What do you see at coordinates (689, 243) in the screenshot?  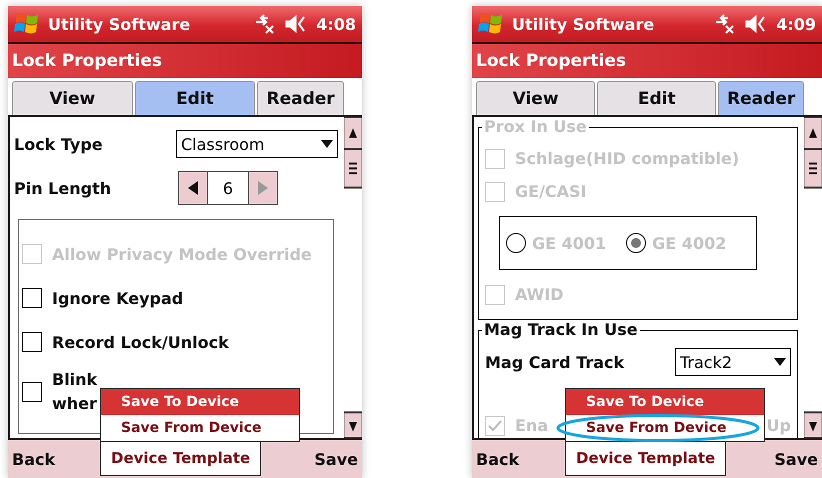 I see `radio-label: GE 4002` at bounding box center [689, 243].